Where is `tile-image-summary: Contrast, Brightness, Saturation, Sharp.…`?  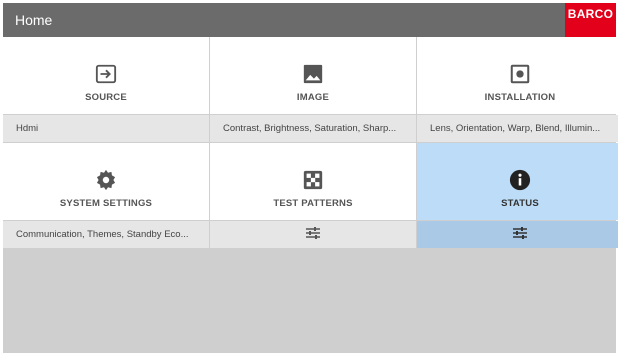
tile-image-summary: Contrast, Brightness, Saturation, Sharp.… is located at coordinates (313, 128).